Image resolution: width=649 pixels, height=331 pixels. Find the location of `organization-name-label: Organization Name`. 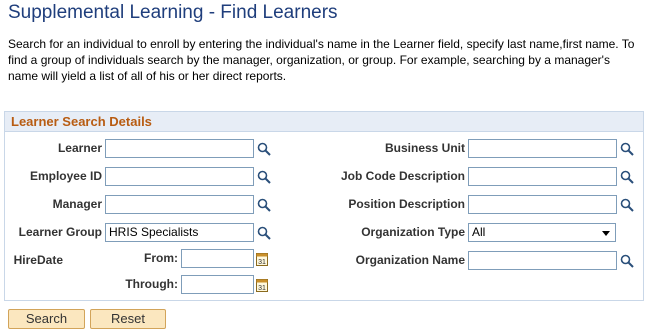

organization-name-label: Organization Name is located at coordinates (410, 260).